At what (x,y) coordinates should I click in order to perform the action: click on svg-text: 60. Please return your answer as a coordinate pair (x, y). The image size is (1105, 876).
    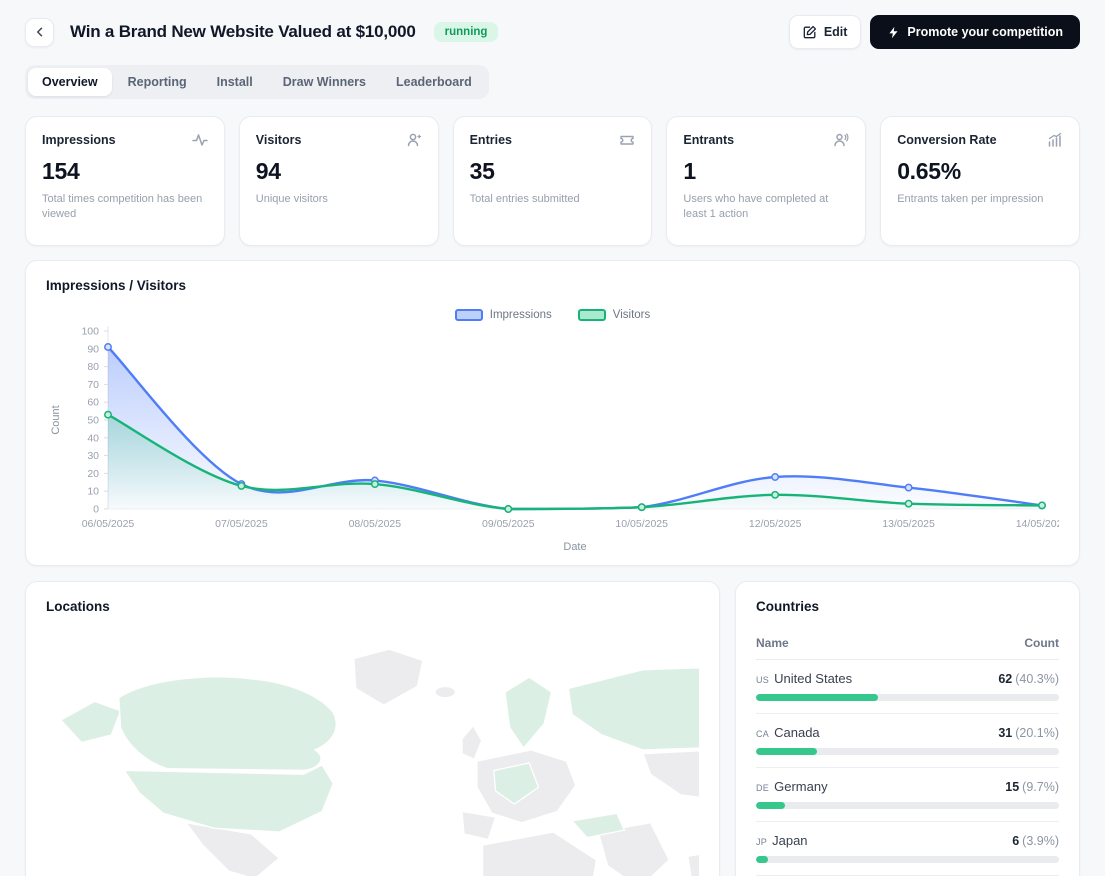
    Looking at the image, I should click on (93, 403).